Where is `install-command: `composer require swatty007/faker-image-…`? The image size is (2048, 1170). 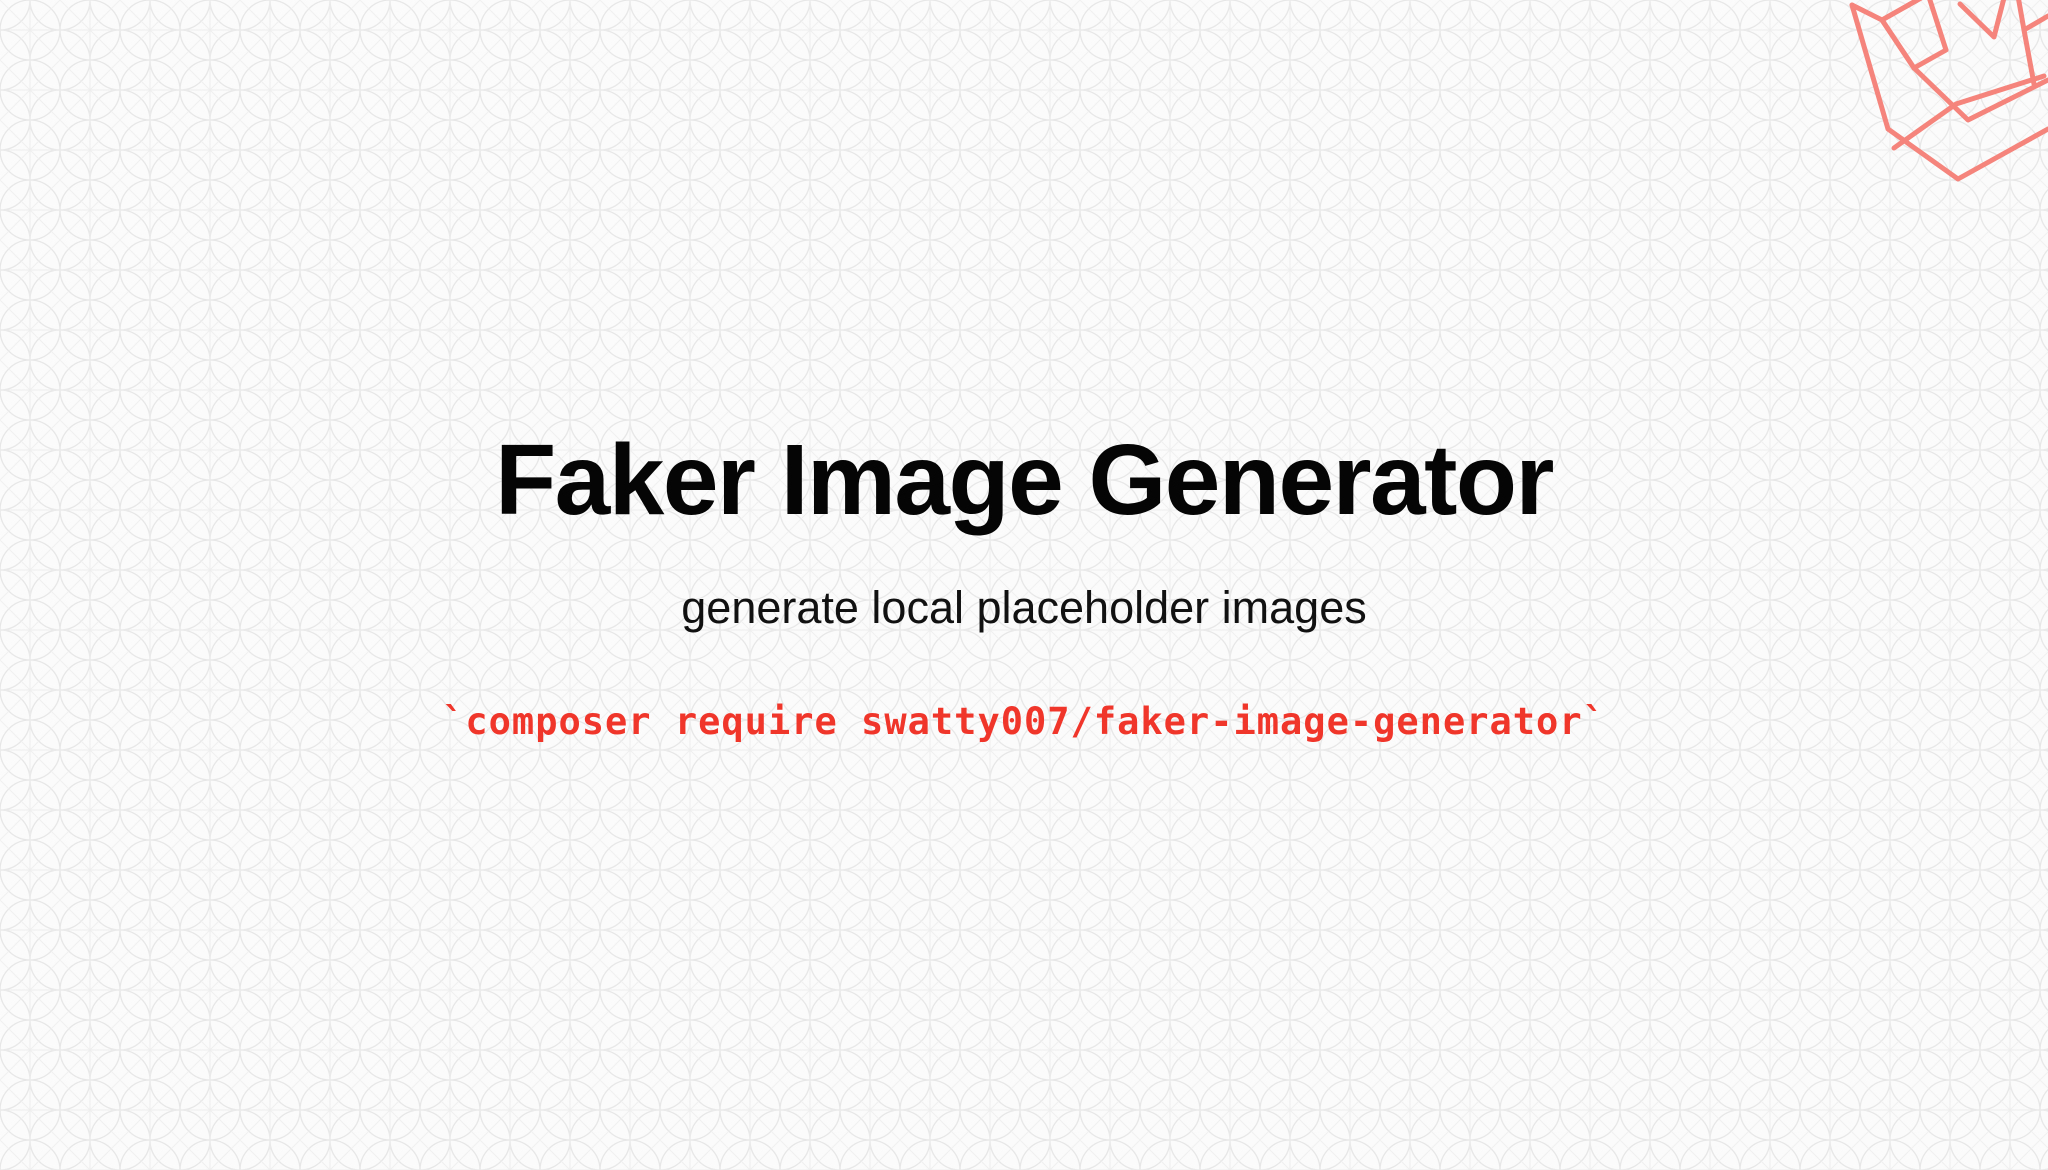 install-command: `composer require swatty007/faker-image-… is located at coordinates (1024, 721).